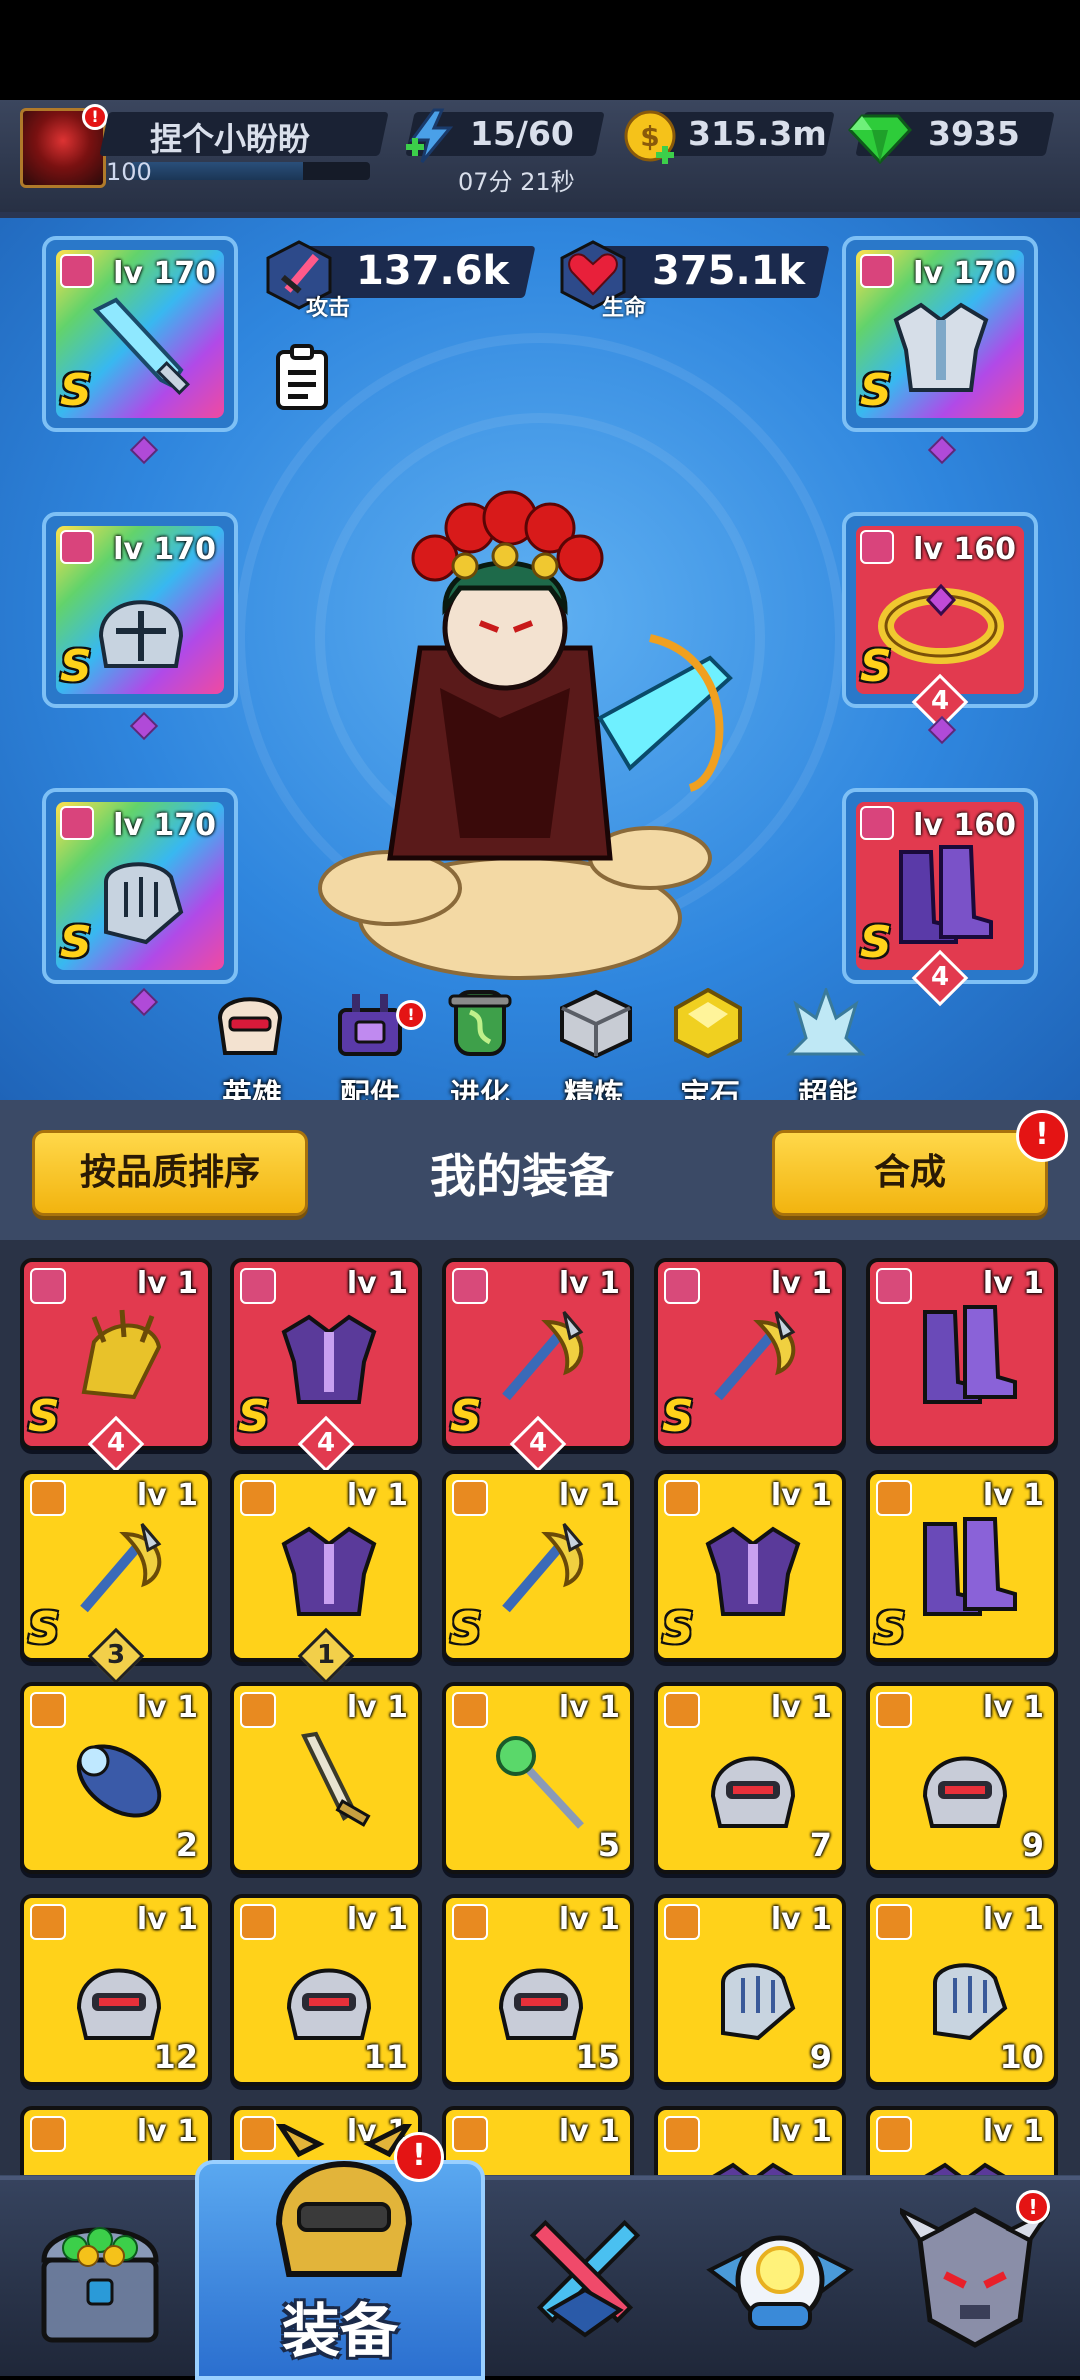  I want to click on refine-menu-icon, so click(596, 1023).